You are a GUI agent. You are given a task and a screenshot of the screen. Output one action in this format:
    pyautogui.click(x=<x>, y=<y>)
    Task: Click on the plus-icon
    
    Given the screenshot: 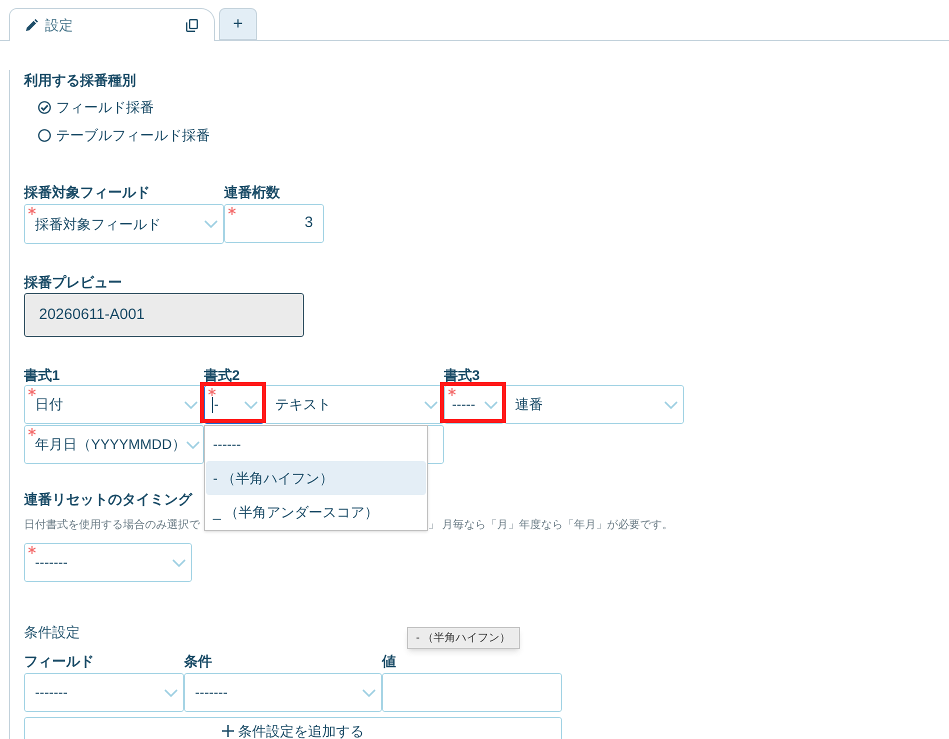 What is the action you would take?
    pyautogui.click(x=228, y=731)
    